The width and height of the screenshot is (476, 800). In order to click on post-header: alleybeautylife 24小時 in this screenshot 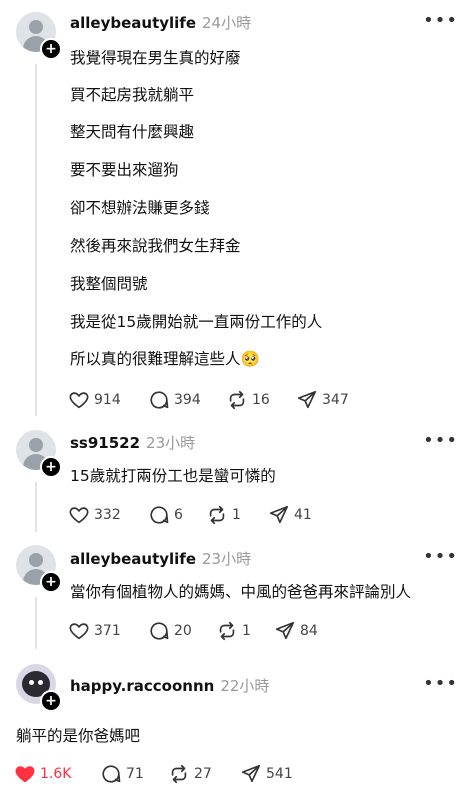, I will do `click(160, 24)`.